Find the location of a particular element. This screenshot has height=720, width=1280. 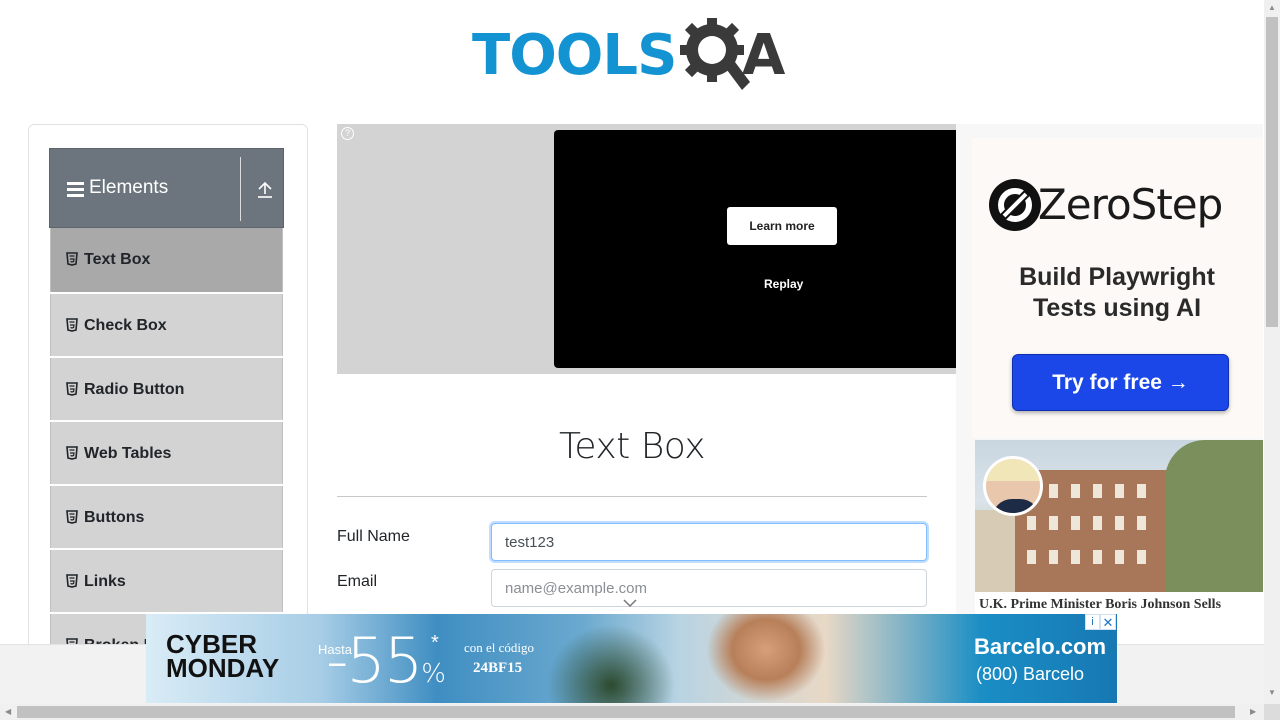

vertical-scrollbar: ▲ ▼ is located at coordinates (1272, 352).